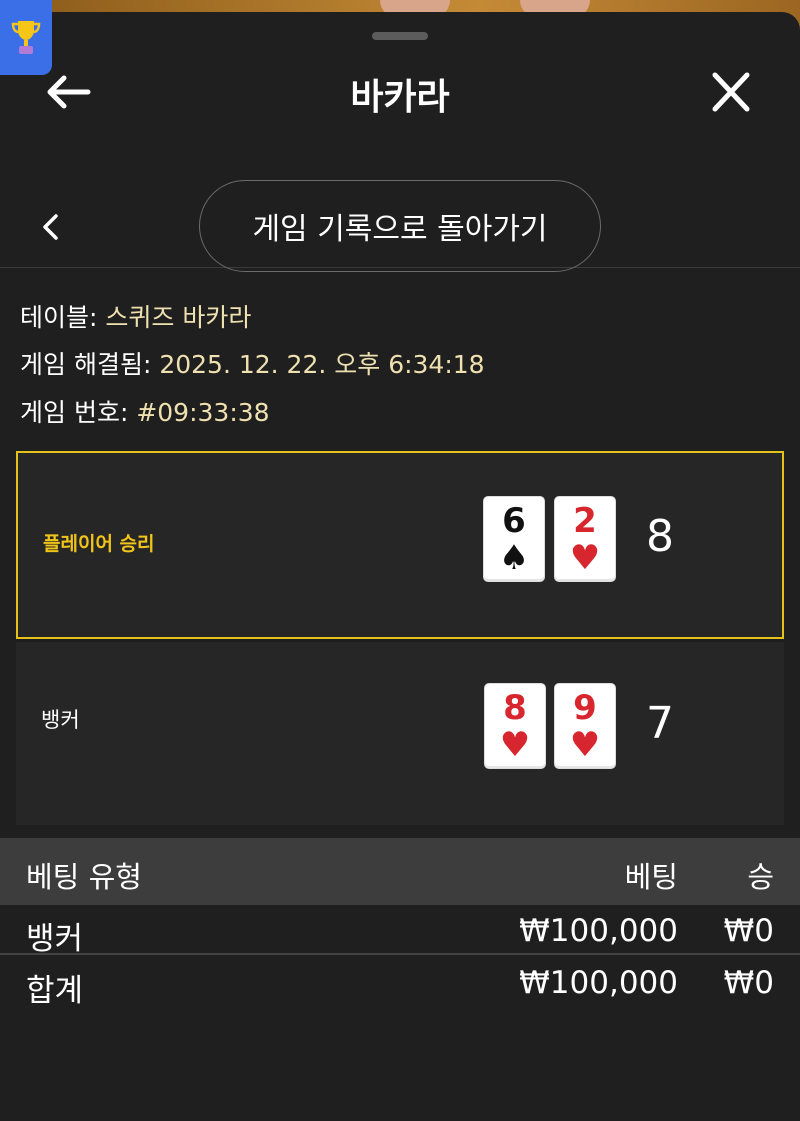 This screenshot has width=800, height=1121. What do you see at coordinates (400, 931) in the screenshot?
I see `table-row: 뱅커 ₩100,000 ₩0` at bounding box center [400, 931].